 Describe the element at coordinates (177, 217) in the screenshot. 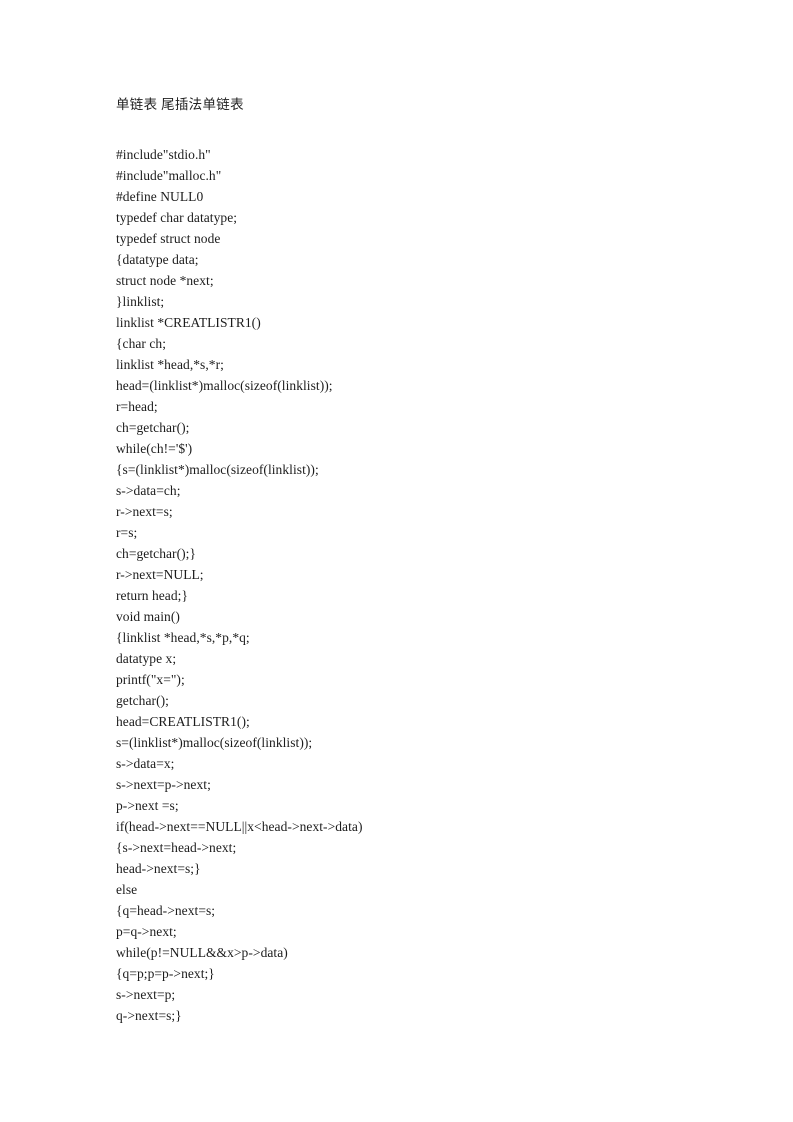

I see `code-line: typedef char datatype;` at that location.